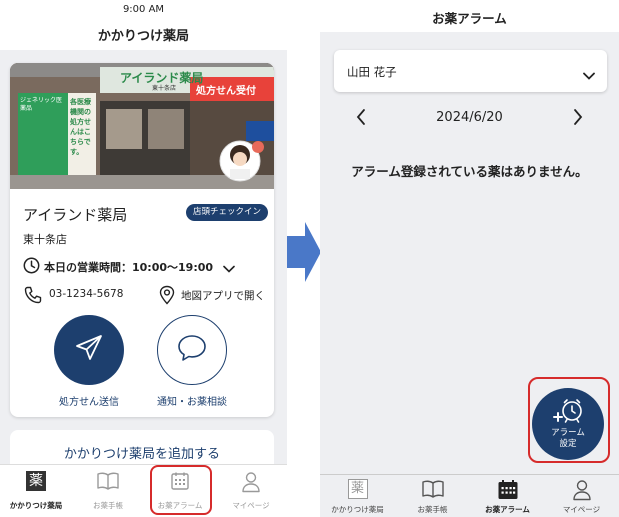  I want to click on highlight-alarm-tab, so click(181, 490).